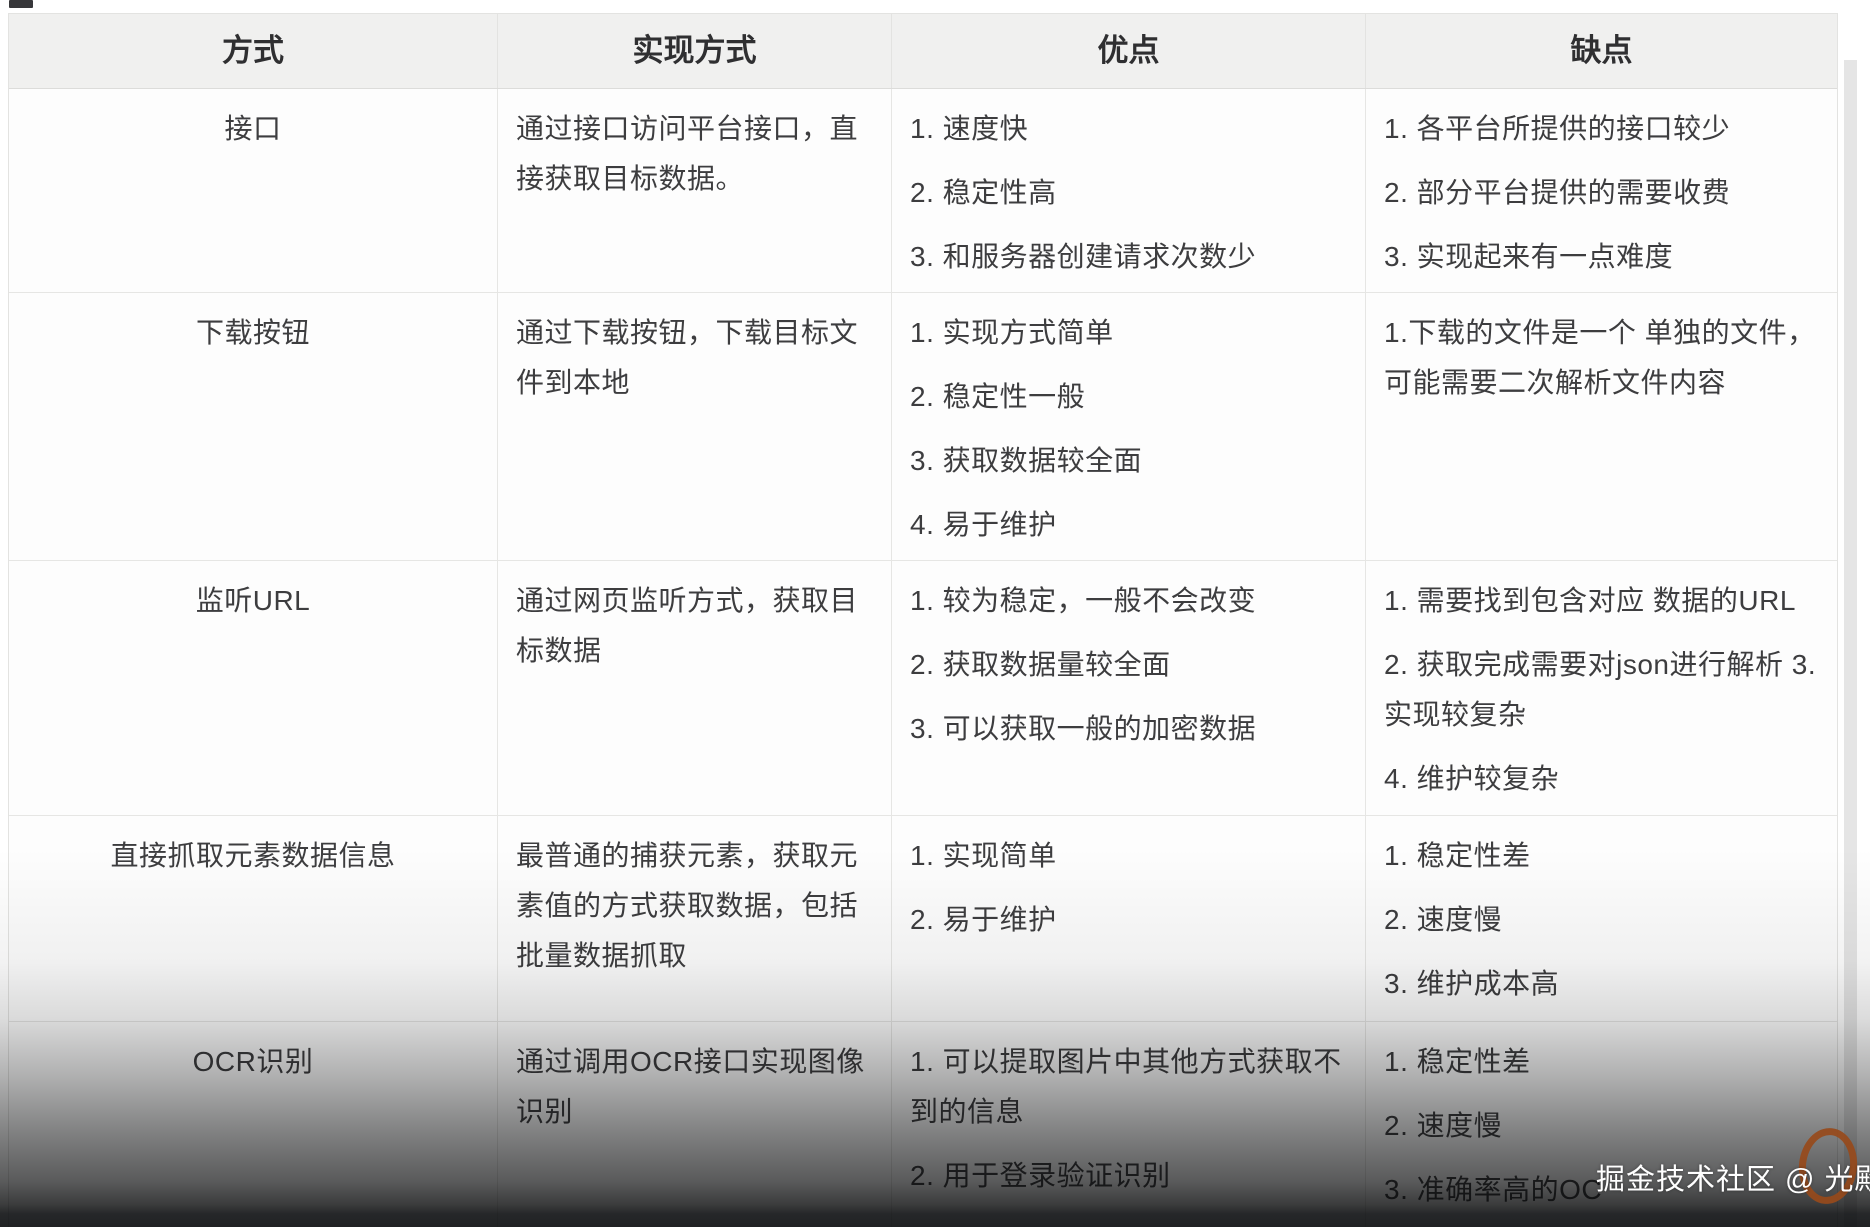 This screenshot has height=1227, width=1870. I want to click on list-item: 2. 获取完成需要对json进行解析 3. 实现较复杂, so click(1600, 689).